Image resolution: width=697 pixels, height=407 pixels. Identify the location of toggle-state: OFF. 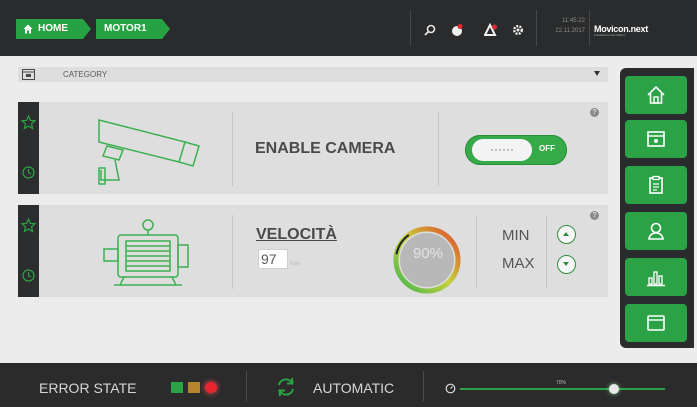
(547, 148).